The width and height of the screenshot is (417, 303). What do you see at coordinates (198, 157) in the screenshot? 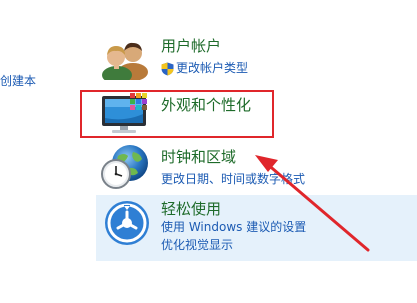
I see `clock-region-title: 时钟和区域` at bounding box center [198, 157].